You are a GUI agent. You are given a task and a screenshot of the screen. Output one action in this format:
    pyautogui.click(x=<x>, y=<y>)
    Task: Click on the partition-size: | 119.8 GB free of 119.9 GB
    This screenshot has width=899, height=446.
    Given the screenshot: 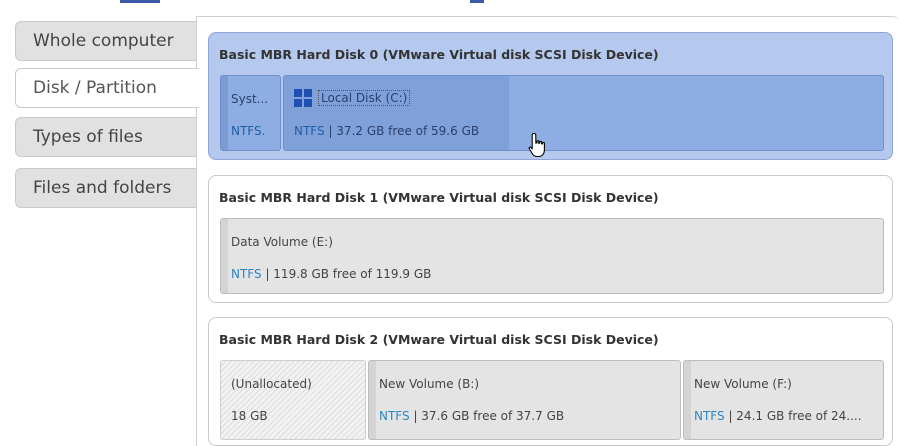 What is the action you would take?
    pyautogui.click(x=346, y=274)
    